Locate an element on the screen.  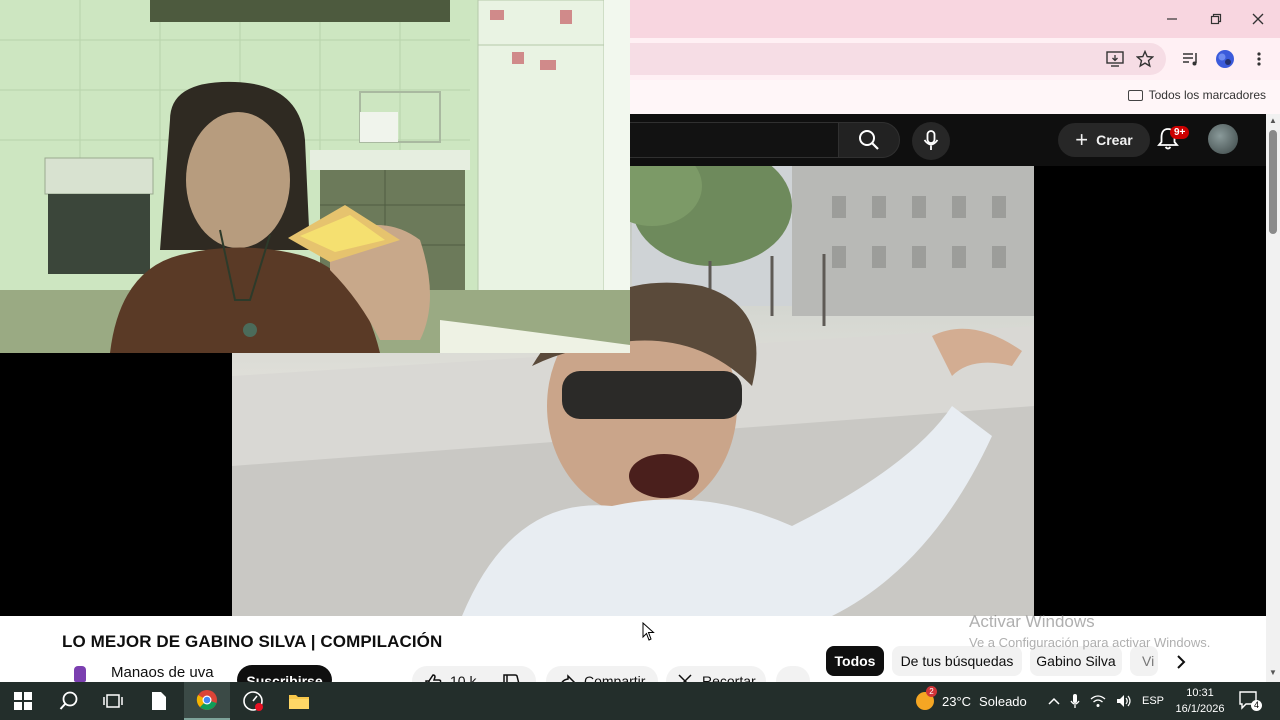
sun-icon: 2 is located at coordinates (926, 698).